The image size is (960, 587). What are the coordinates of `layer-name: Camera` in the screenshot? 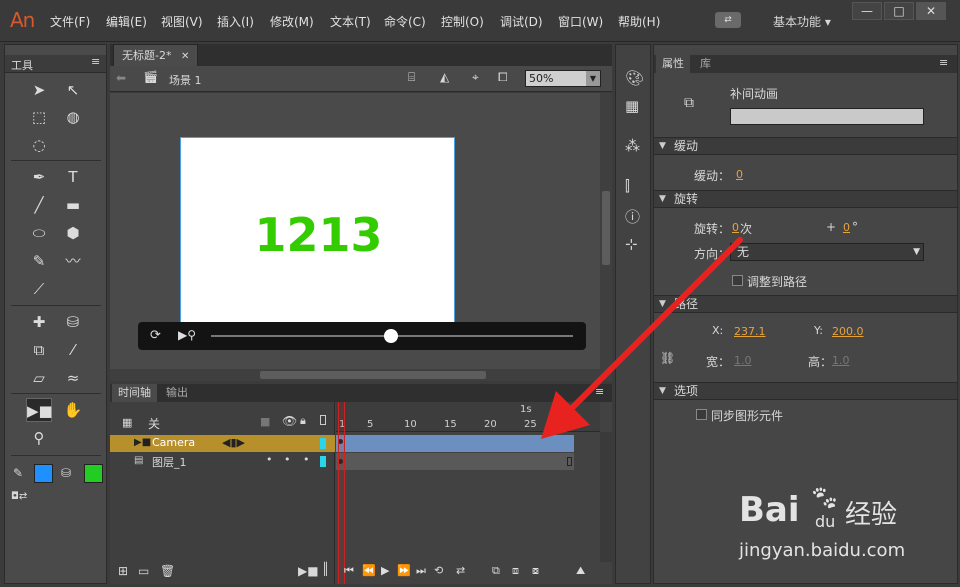 It's located at (173, 442).